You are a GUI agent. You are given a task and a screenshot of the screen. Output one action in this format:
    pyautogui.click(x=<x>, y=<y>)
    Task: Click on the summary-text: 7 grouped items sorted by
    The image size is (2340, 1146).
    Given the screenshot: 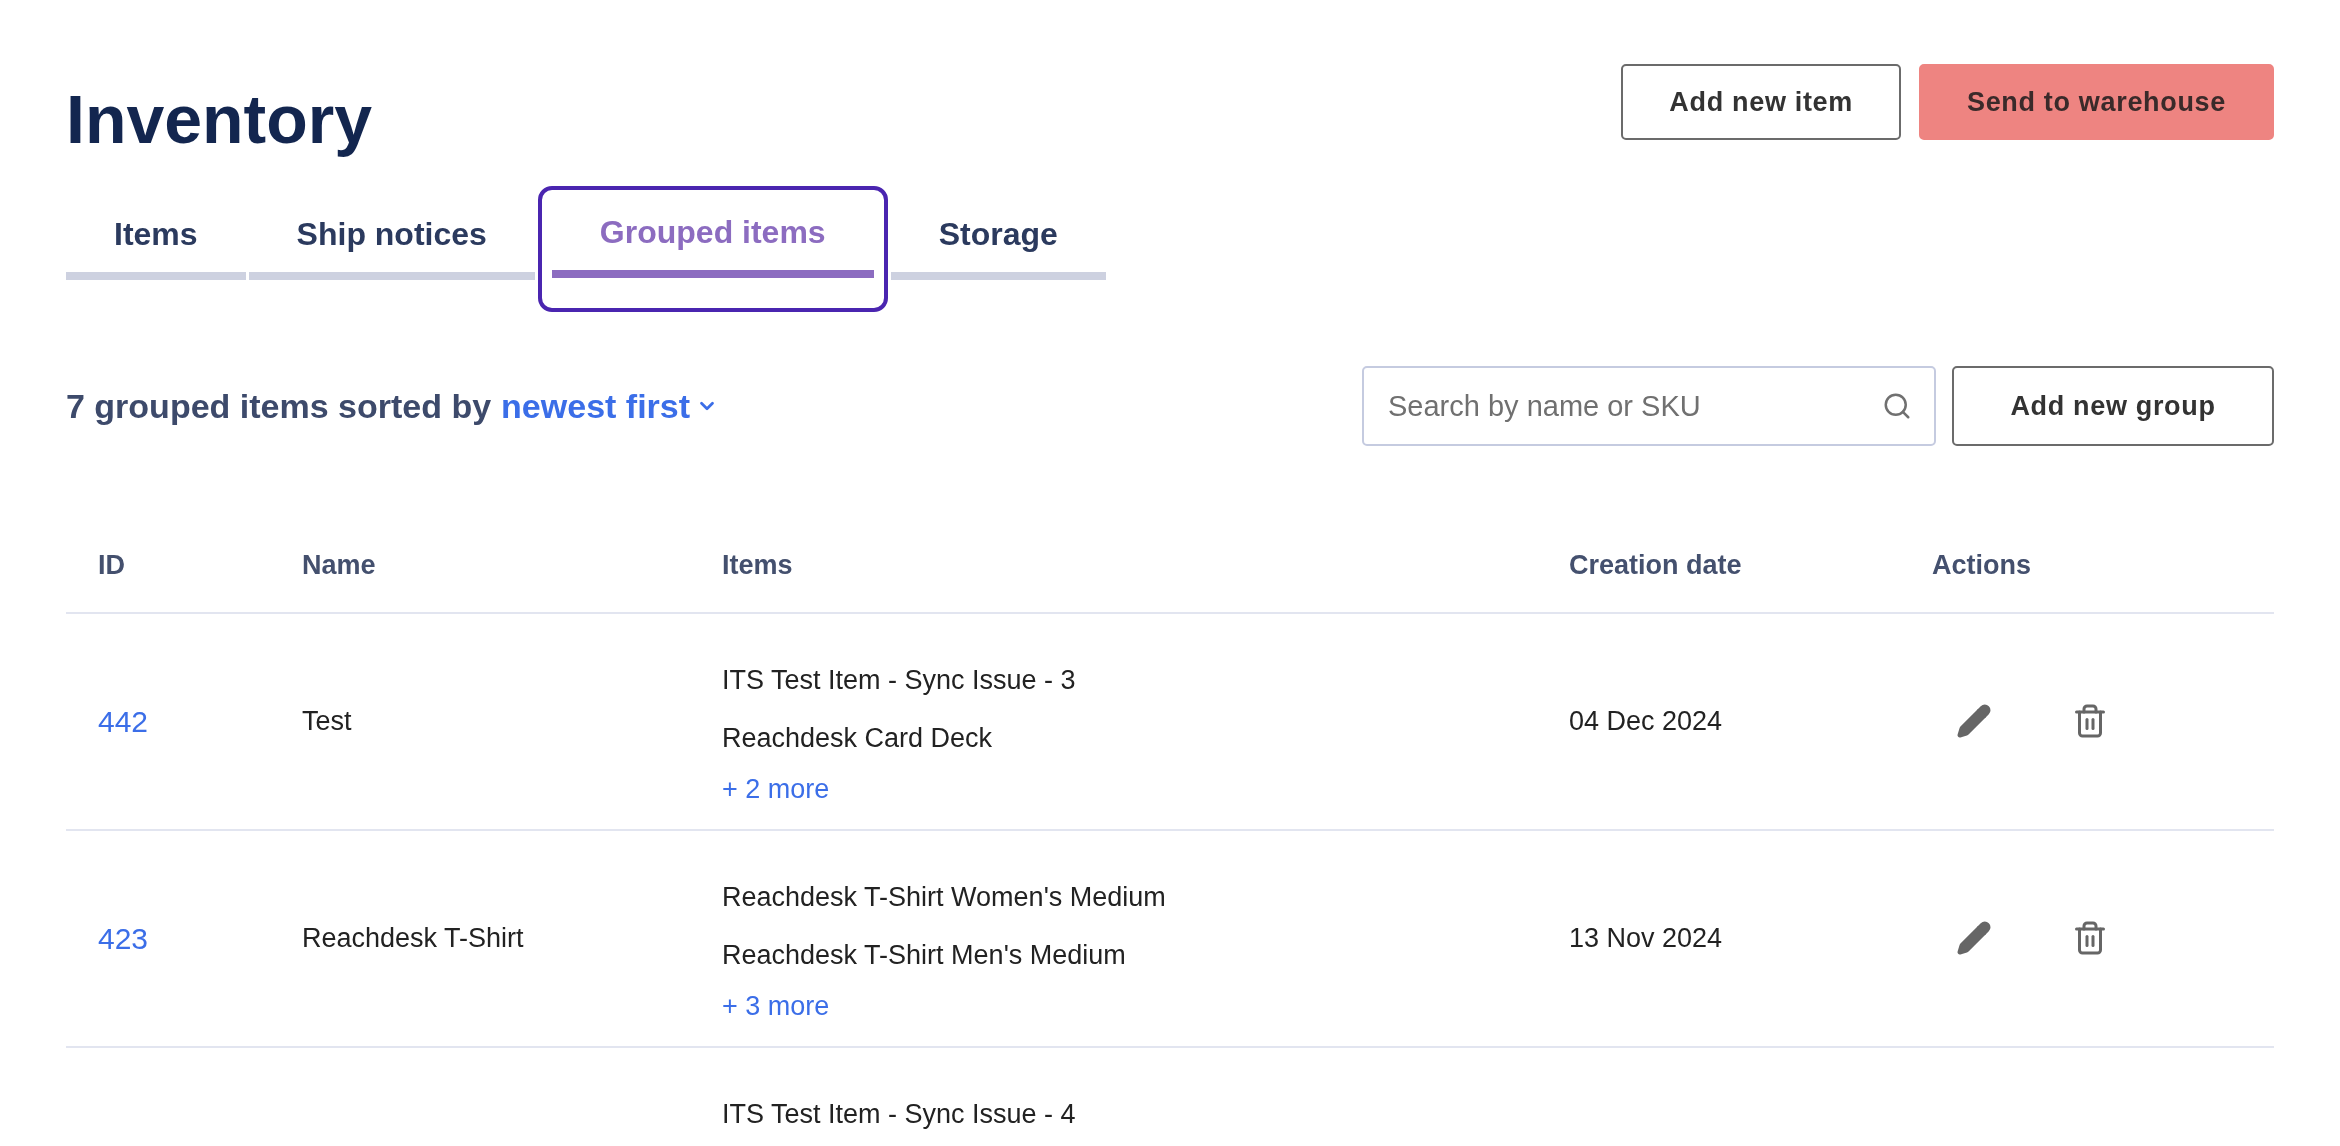 What is the action you would take?
    pyautogui.click(x=279, y=406)
    